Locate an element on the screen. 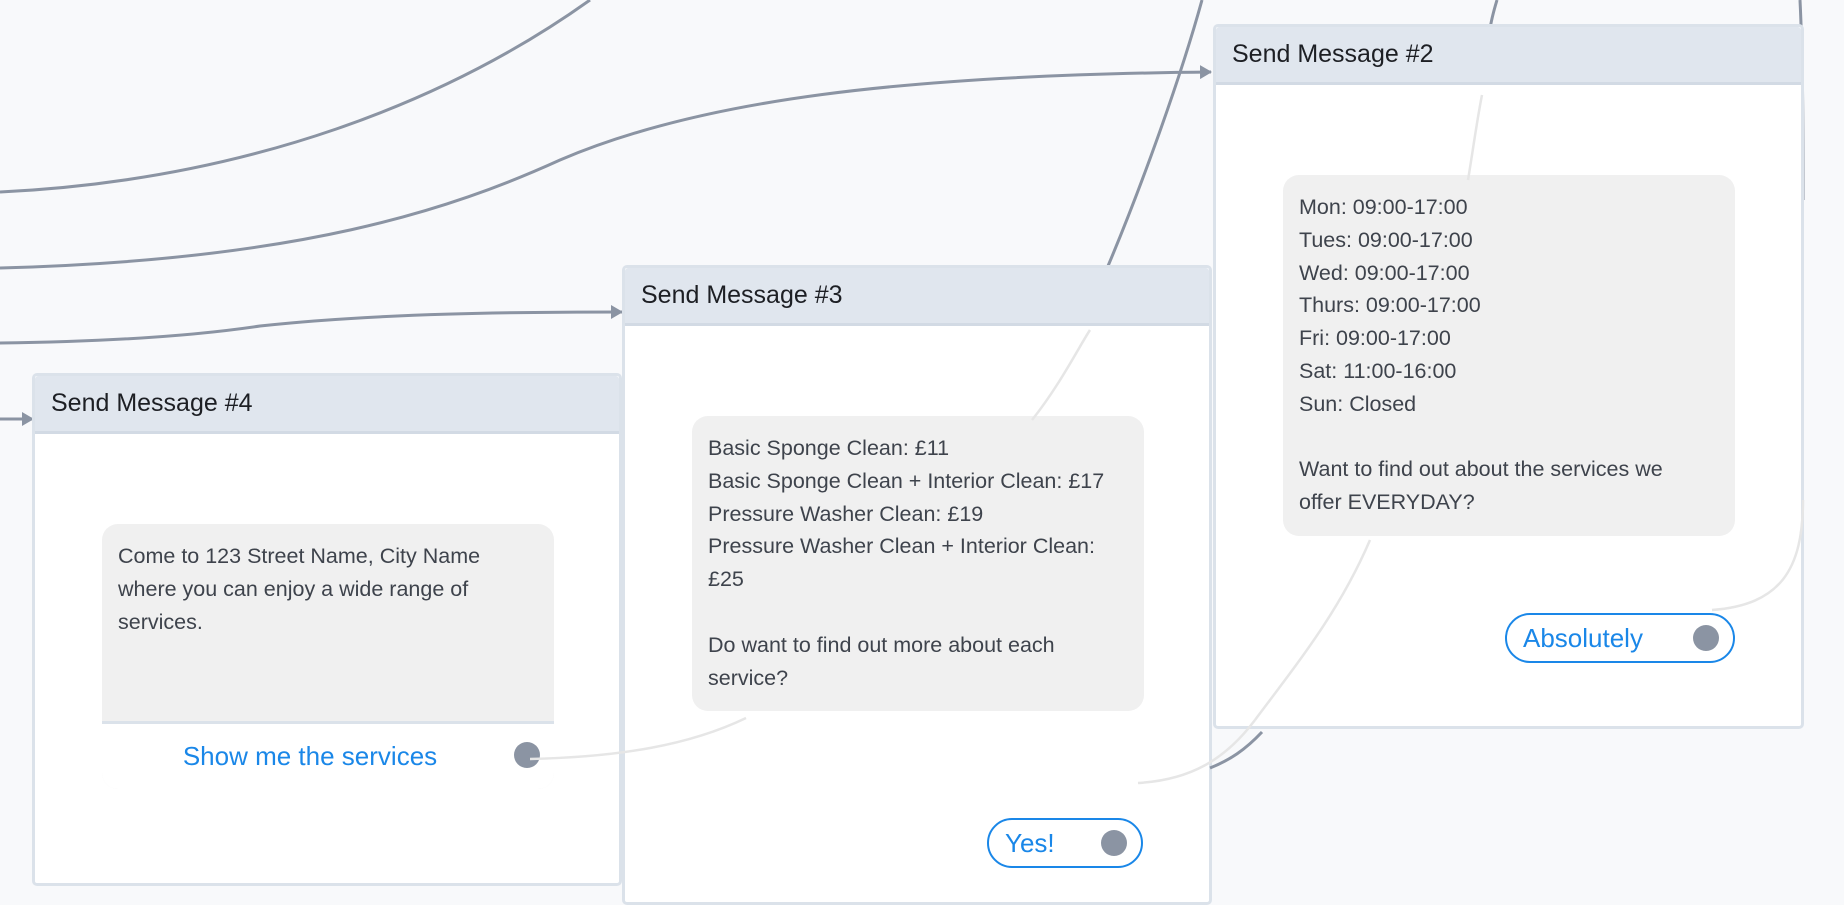 The width and height of the screenshot is (1844, 905). node-title: Send Message #4 is located at coordinates (152, 403).